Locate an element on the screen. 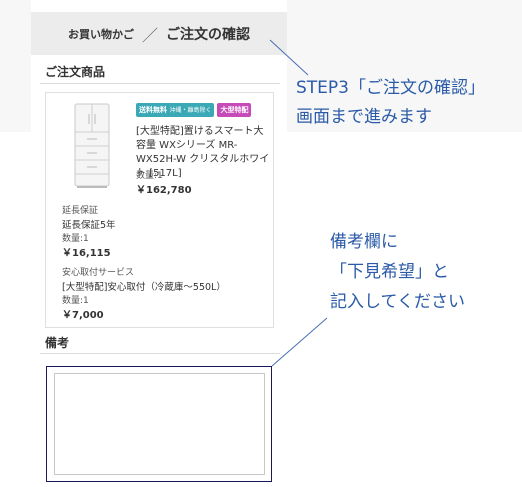 The image size is (522, 487). remarks-callout-line3: 記入してください is located at coordinates (397, 302).